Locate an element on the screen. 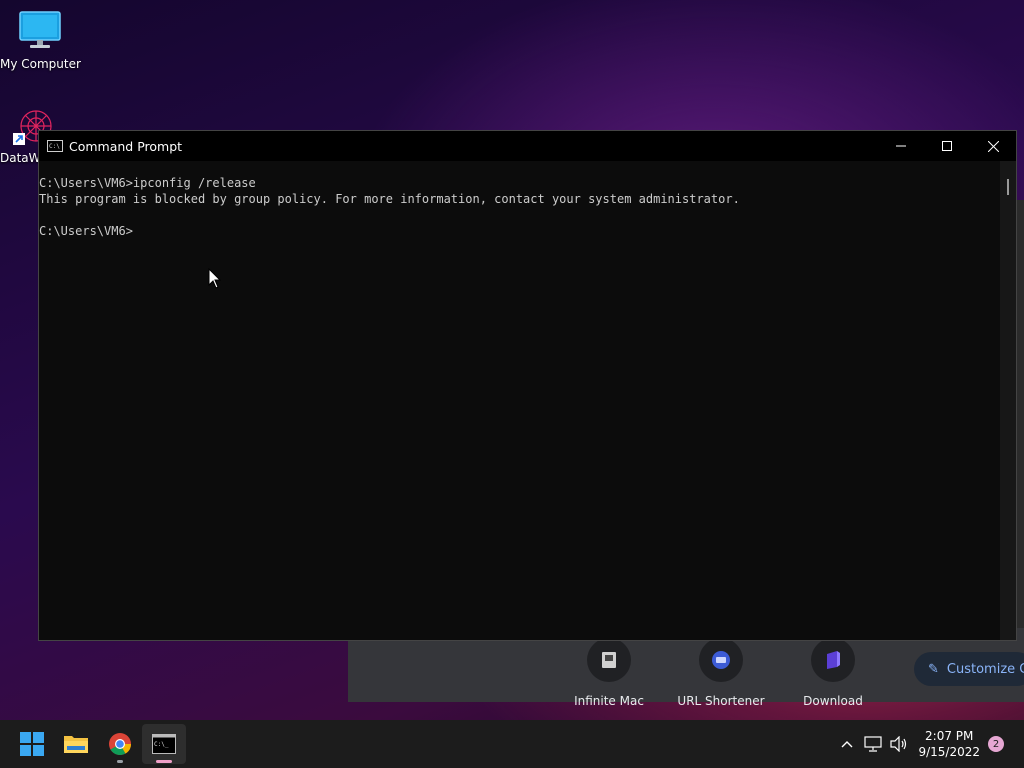  cmd-app-icon: C:\ is located at coordinates (55, 146).